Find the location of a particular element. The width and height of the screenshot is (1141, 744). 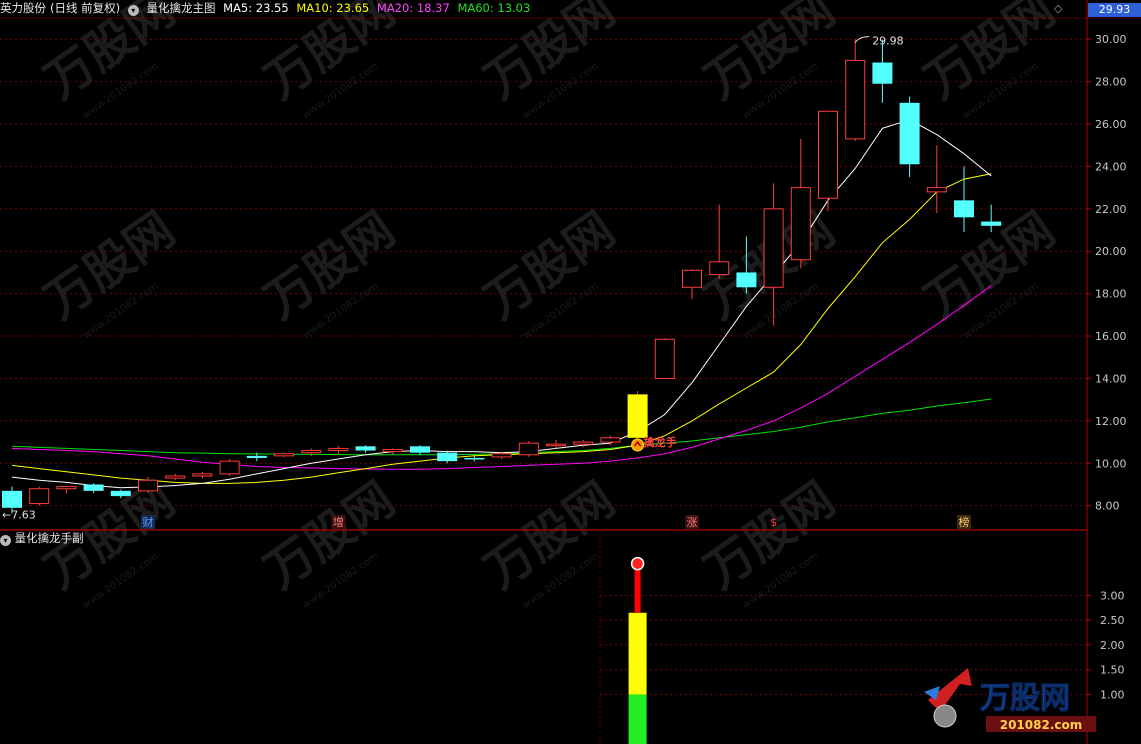

sub-panel-header: ▾ 量化擒龙手副 is located at coordinates (42, 538).